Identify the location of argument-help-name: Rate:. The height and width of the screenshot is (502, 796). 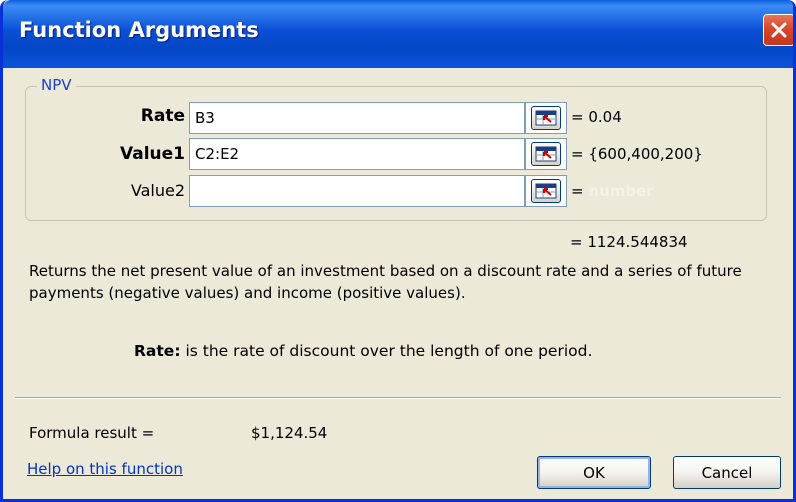
(157, 351).